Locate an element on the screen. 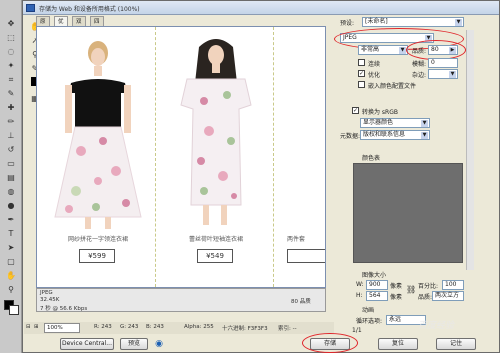 The width and height of the screenshot is (500, 353). watermark: 百度经验 is located at coordinates (436, 326).